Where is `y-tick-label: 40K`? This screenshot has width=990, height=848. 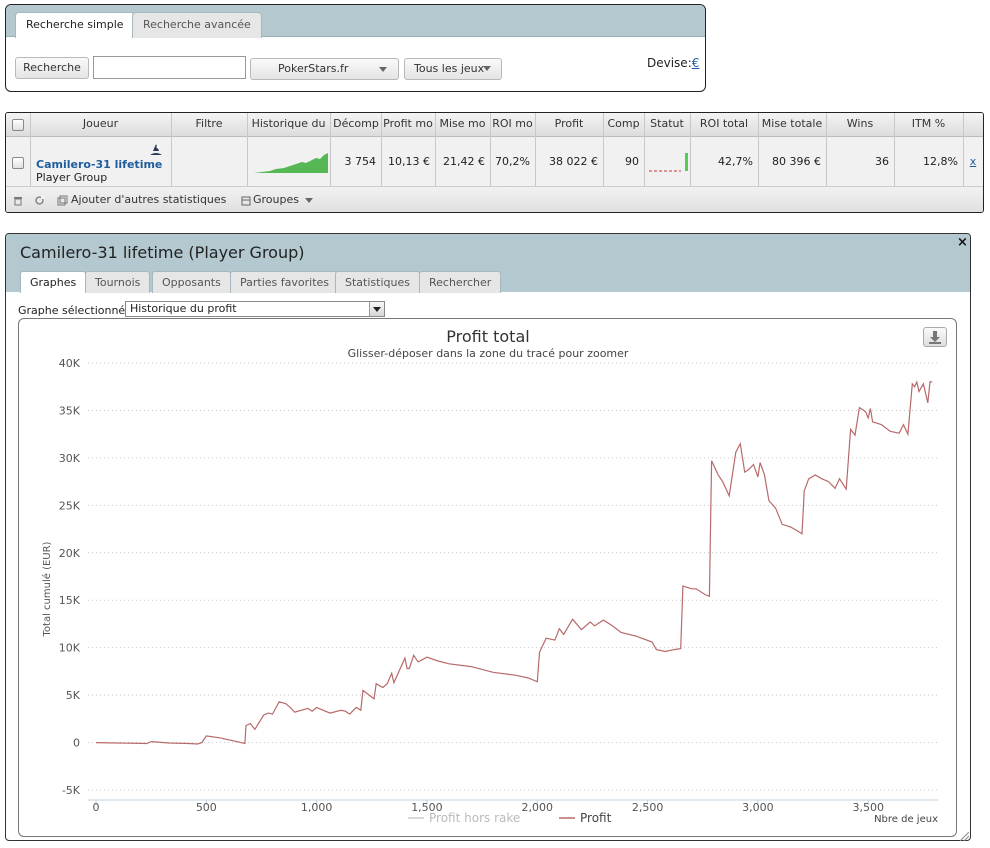 y-tick-label: 40K is located at coordinates (70, 363).